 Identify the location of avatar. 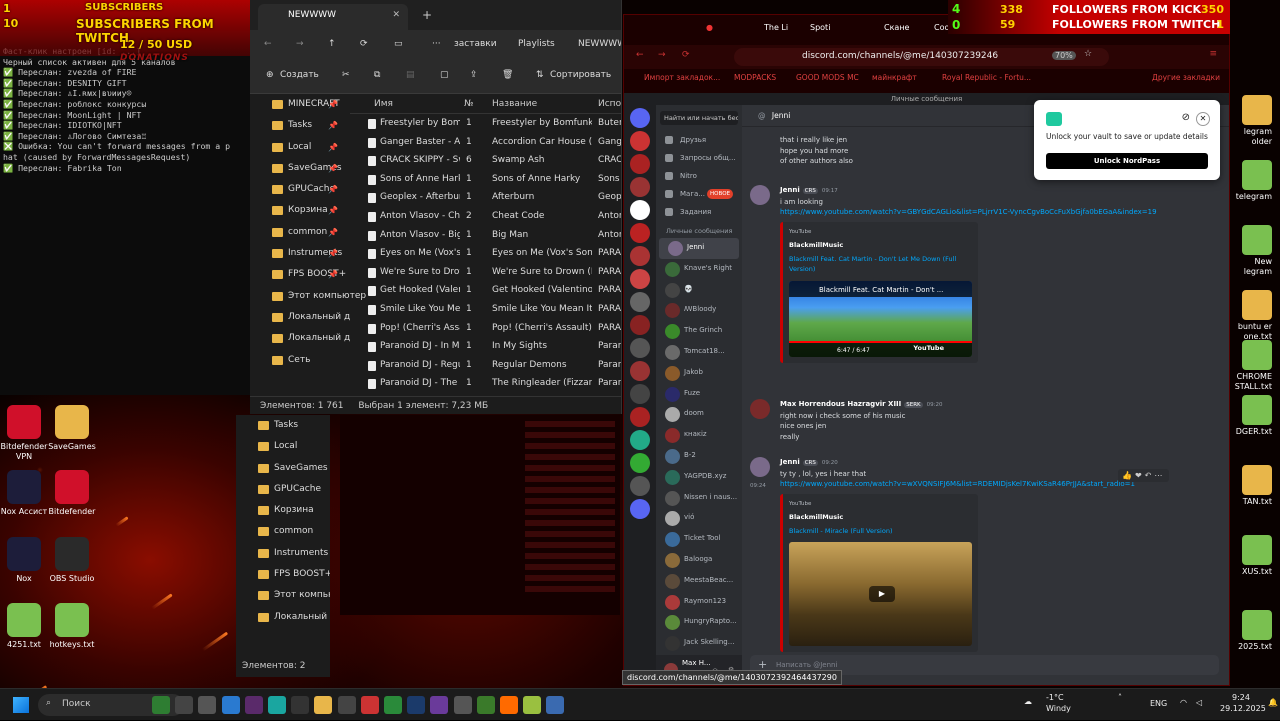
(760, 409).